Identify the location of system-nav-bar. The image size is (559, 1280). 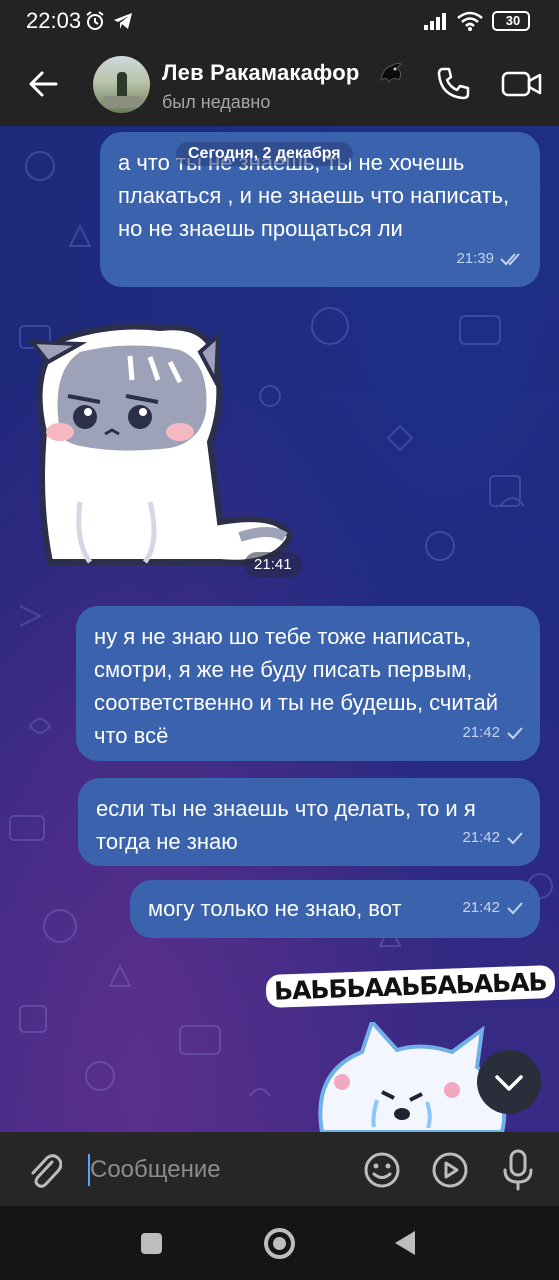
(279, 1243).